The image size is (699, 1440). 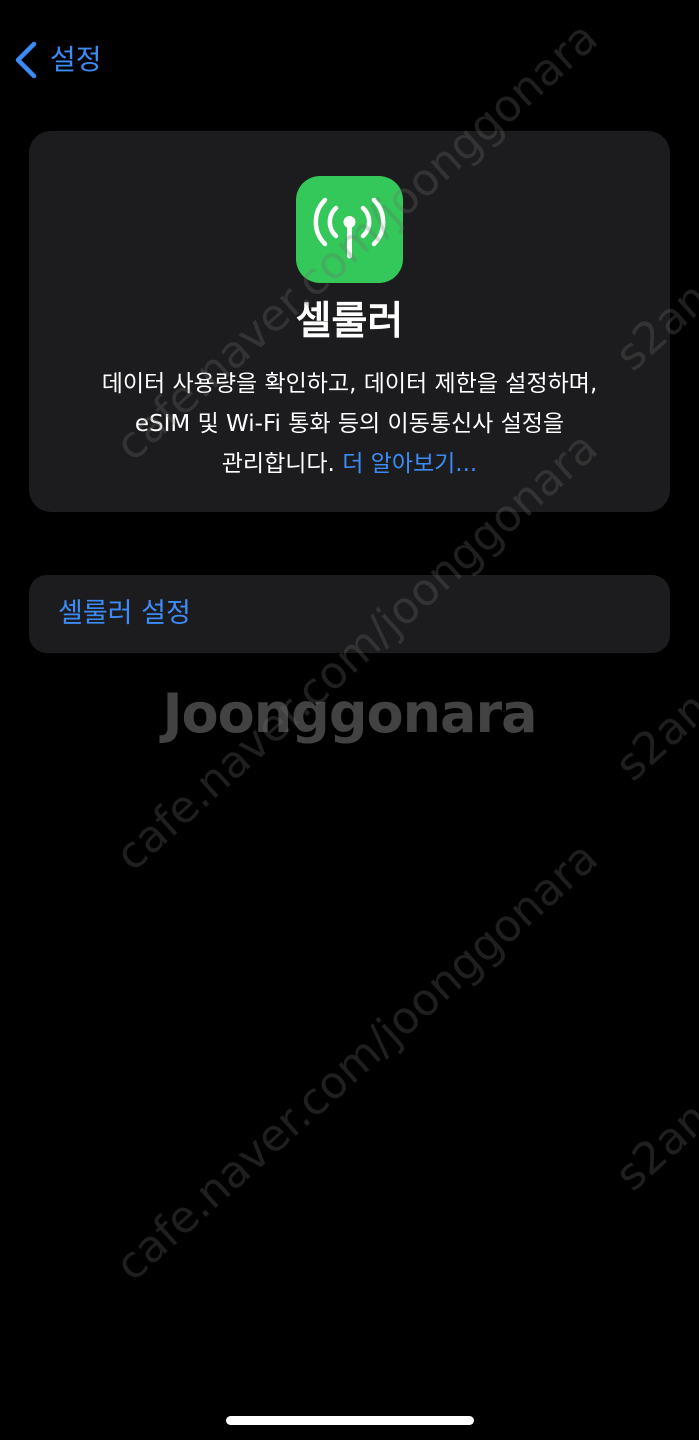 I want to click on back-button-label: 설정, so click(x=76, y=59).